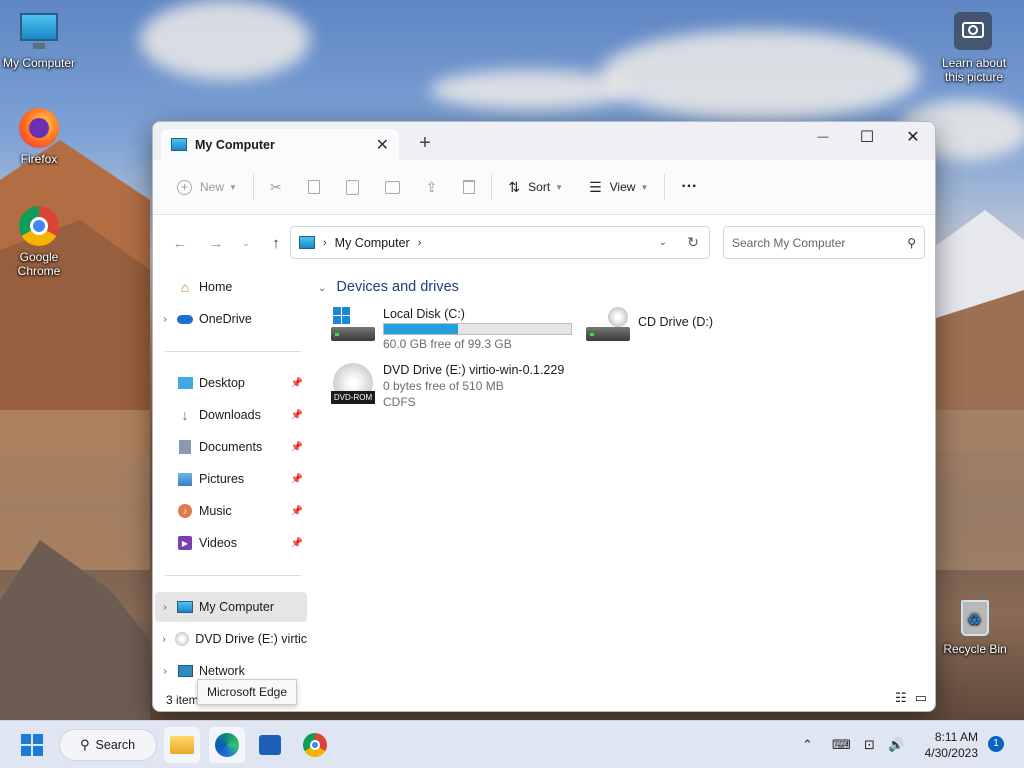  Describe the element at coordinates (231, 319) in the screenshot. I see `sidebar-item-onedrive: › OneDrive` at that location.